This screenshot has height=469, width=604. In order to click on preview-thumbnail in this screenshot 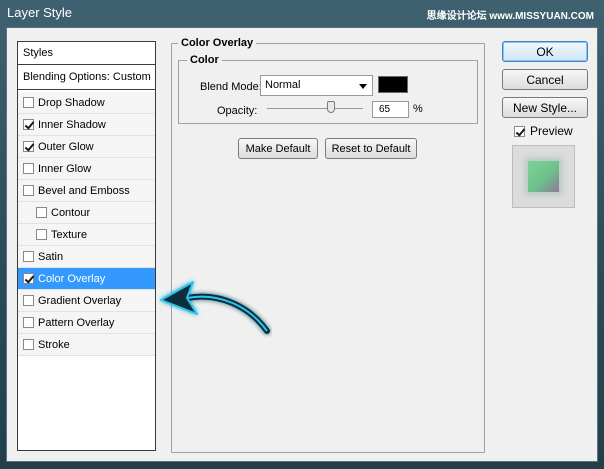, I will do `click(543, 176)`.